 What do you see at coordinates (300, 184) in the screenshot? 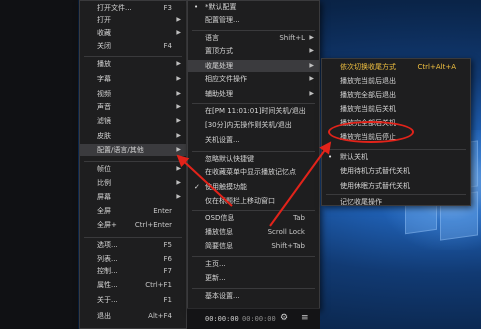
I see `arrow-to-stop-item` at bounding box center [300, 184].